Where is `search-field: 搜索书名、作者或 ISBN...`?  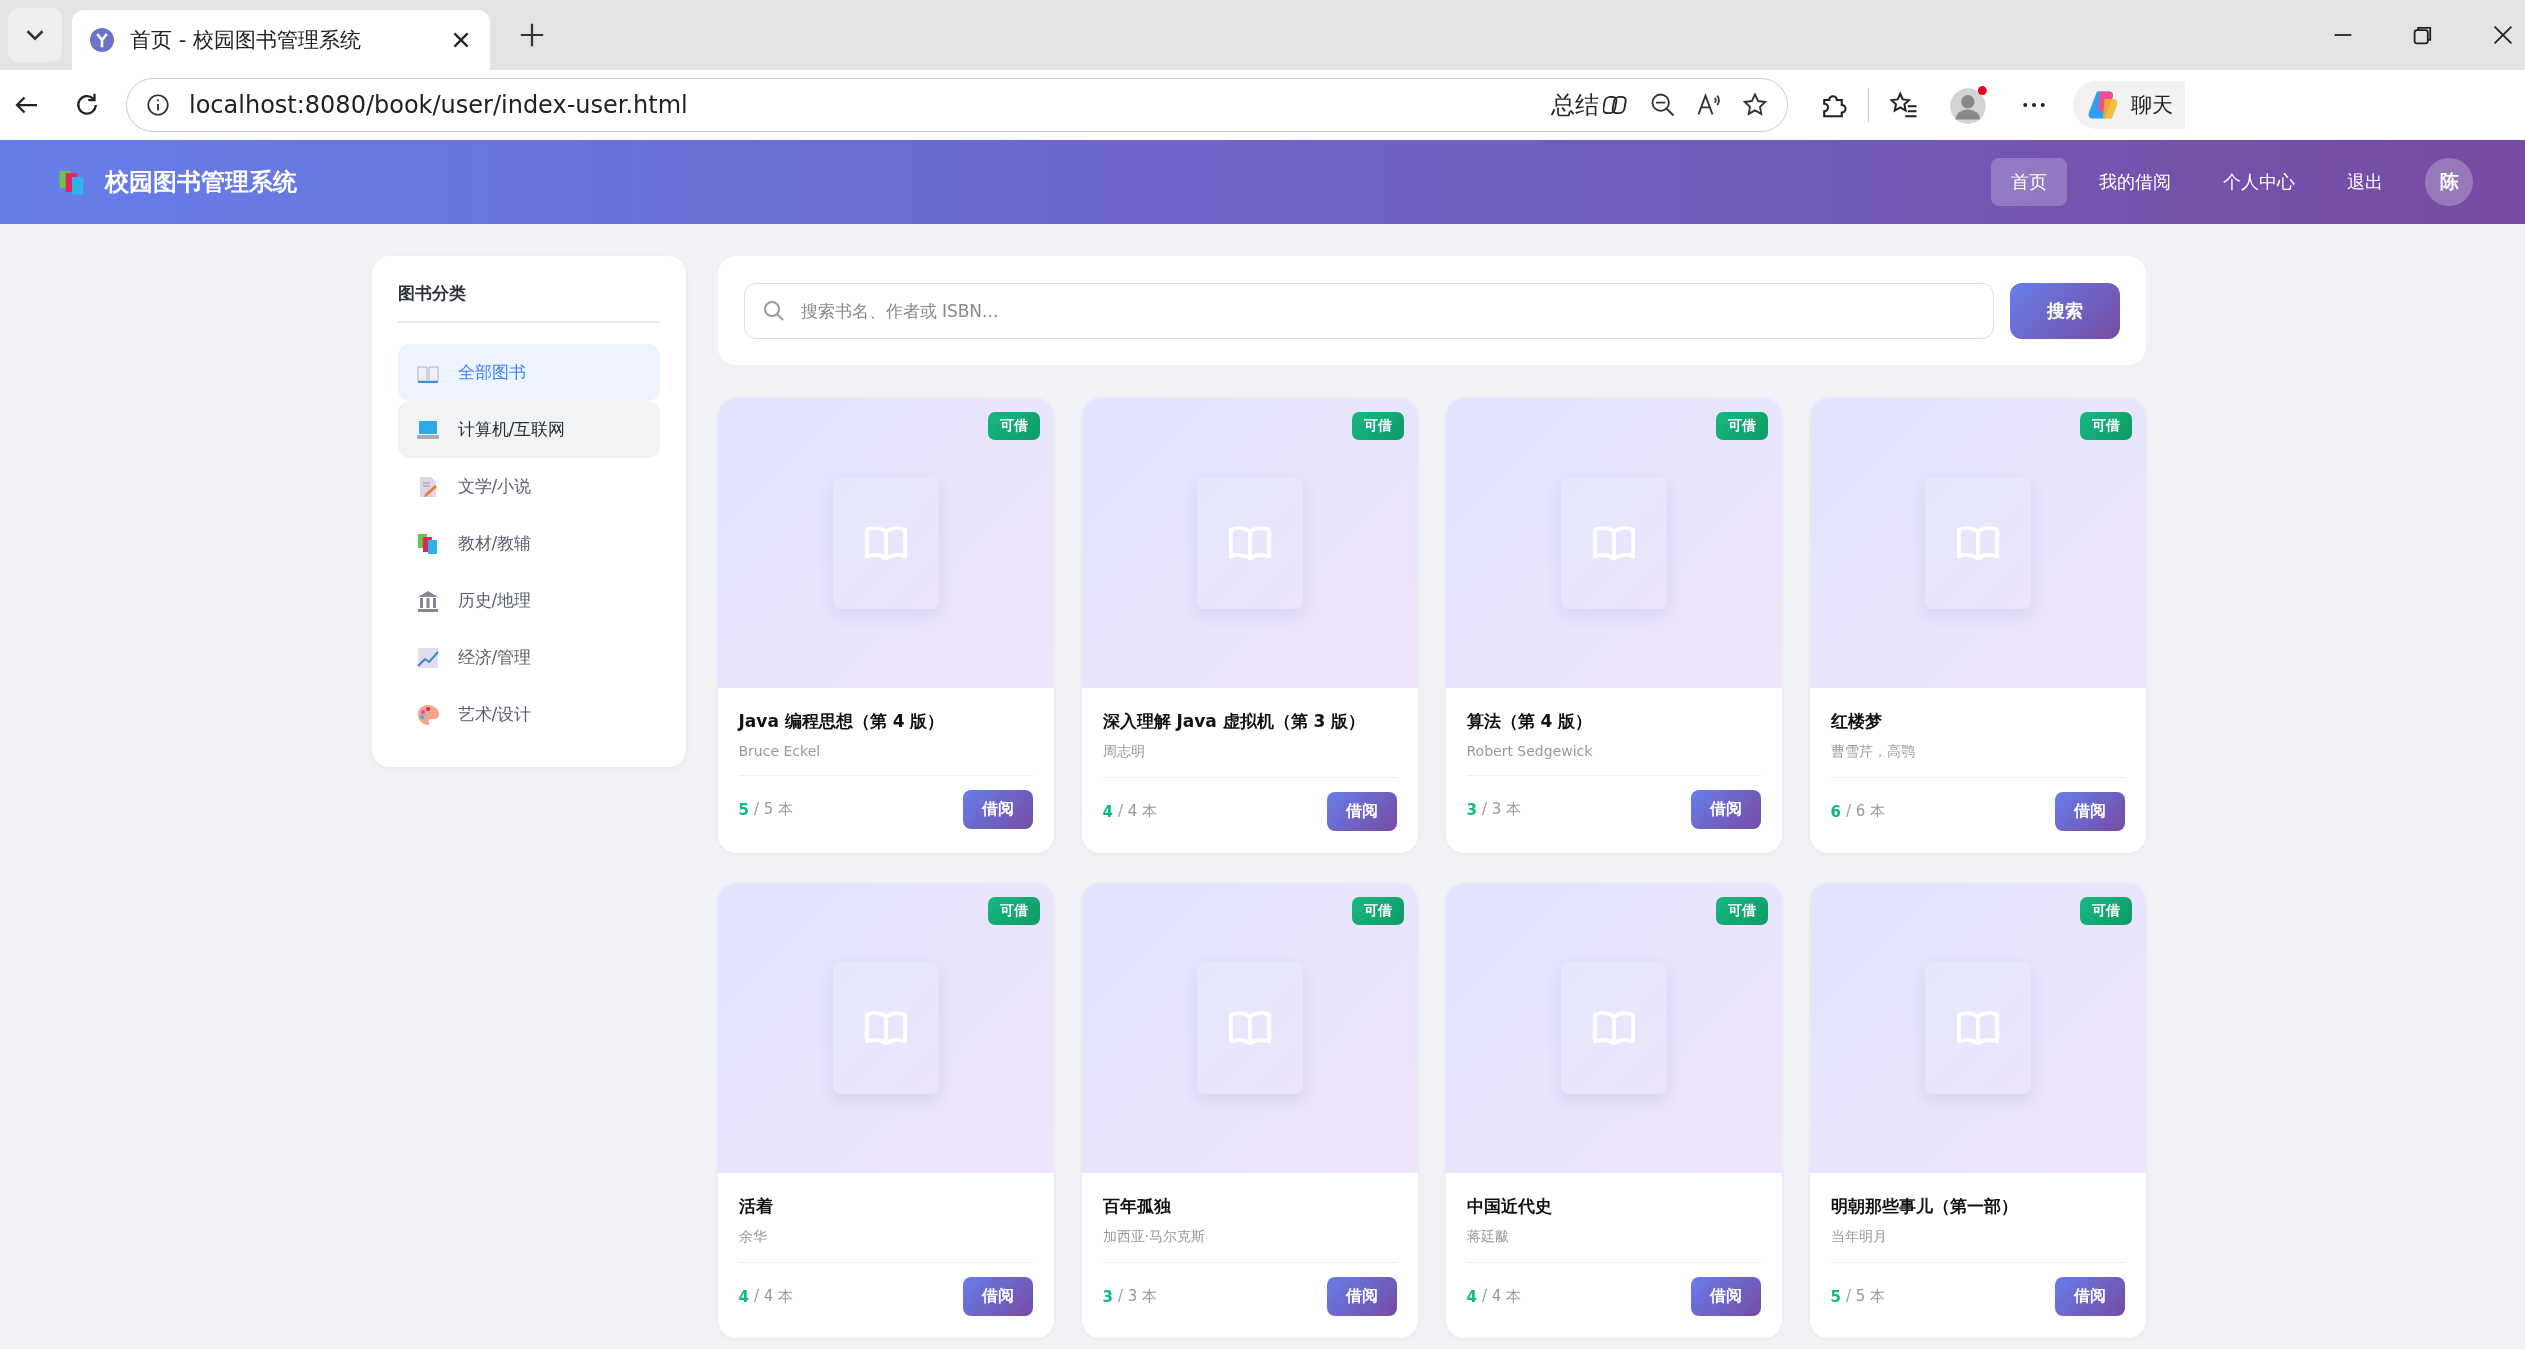
search-field: 搜索书名、作者或 ISBN... is located at coordinates (1368, 310).